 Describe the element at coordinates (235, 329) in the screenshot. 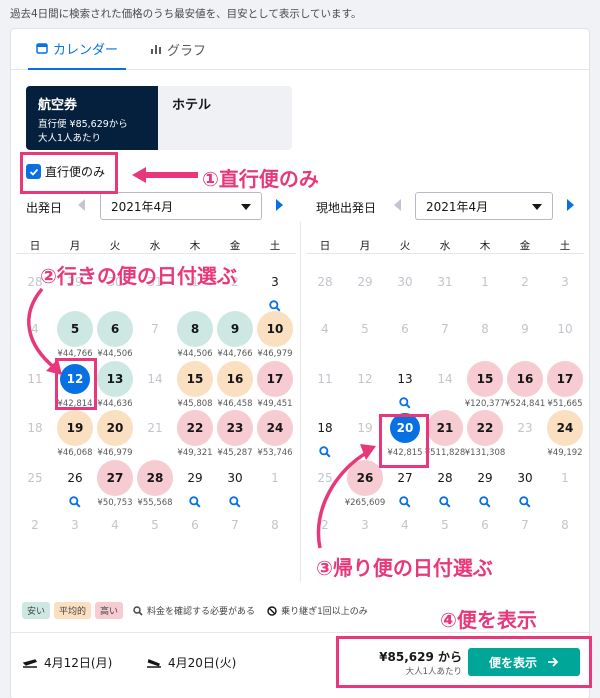

I see `calendar-day: 9` at that location.